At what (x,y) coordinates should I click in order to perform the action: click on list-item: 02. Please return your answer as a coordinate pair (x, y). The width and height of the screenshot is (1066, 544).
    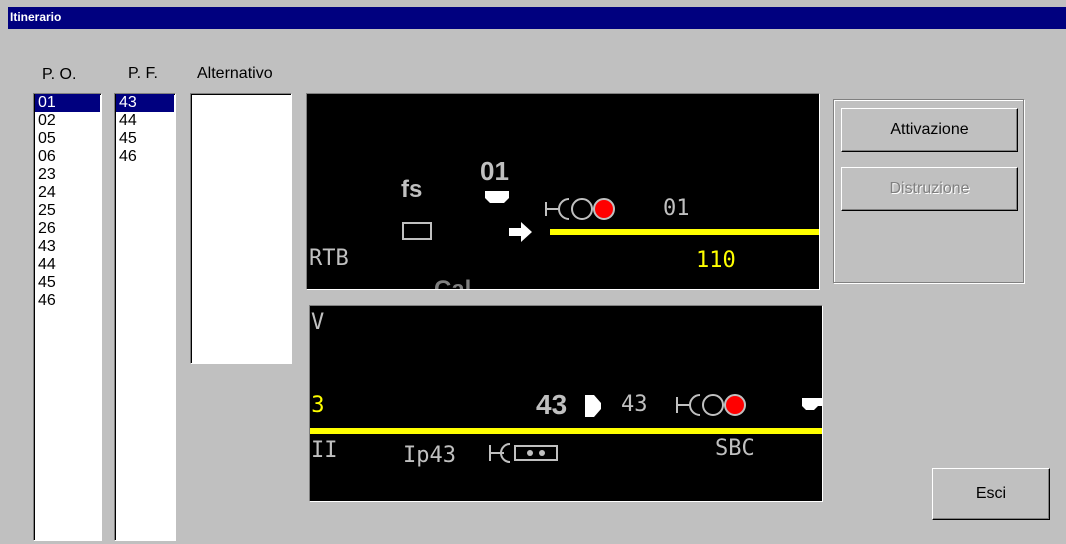
    Looking at the image, I should click on (67, 121).